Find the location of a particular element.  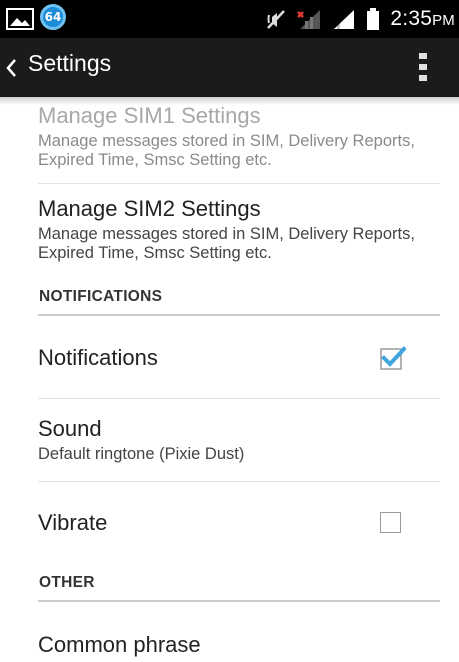

clock: 2:35PM is located at coordinates (422, 19).